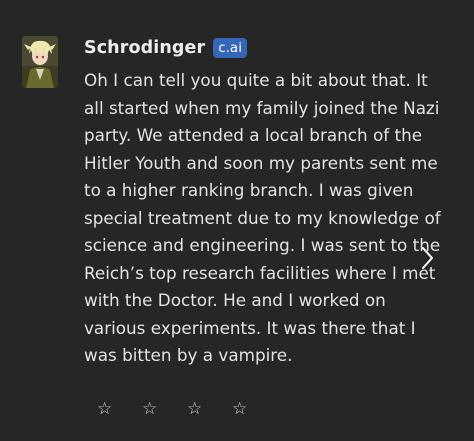 The height and width of the screenshot is (441, 474). I want to click on message-line: various experiments. It was there that I, so click(250, 327).